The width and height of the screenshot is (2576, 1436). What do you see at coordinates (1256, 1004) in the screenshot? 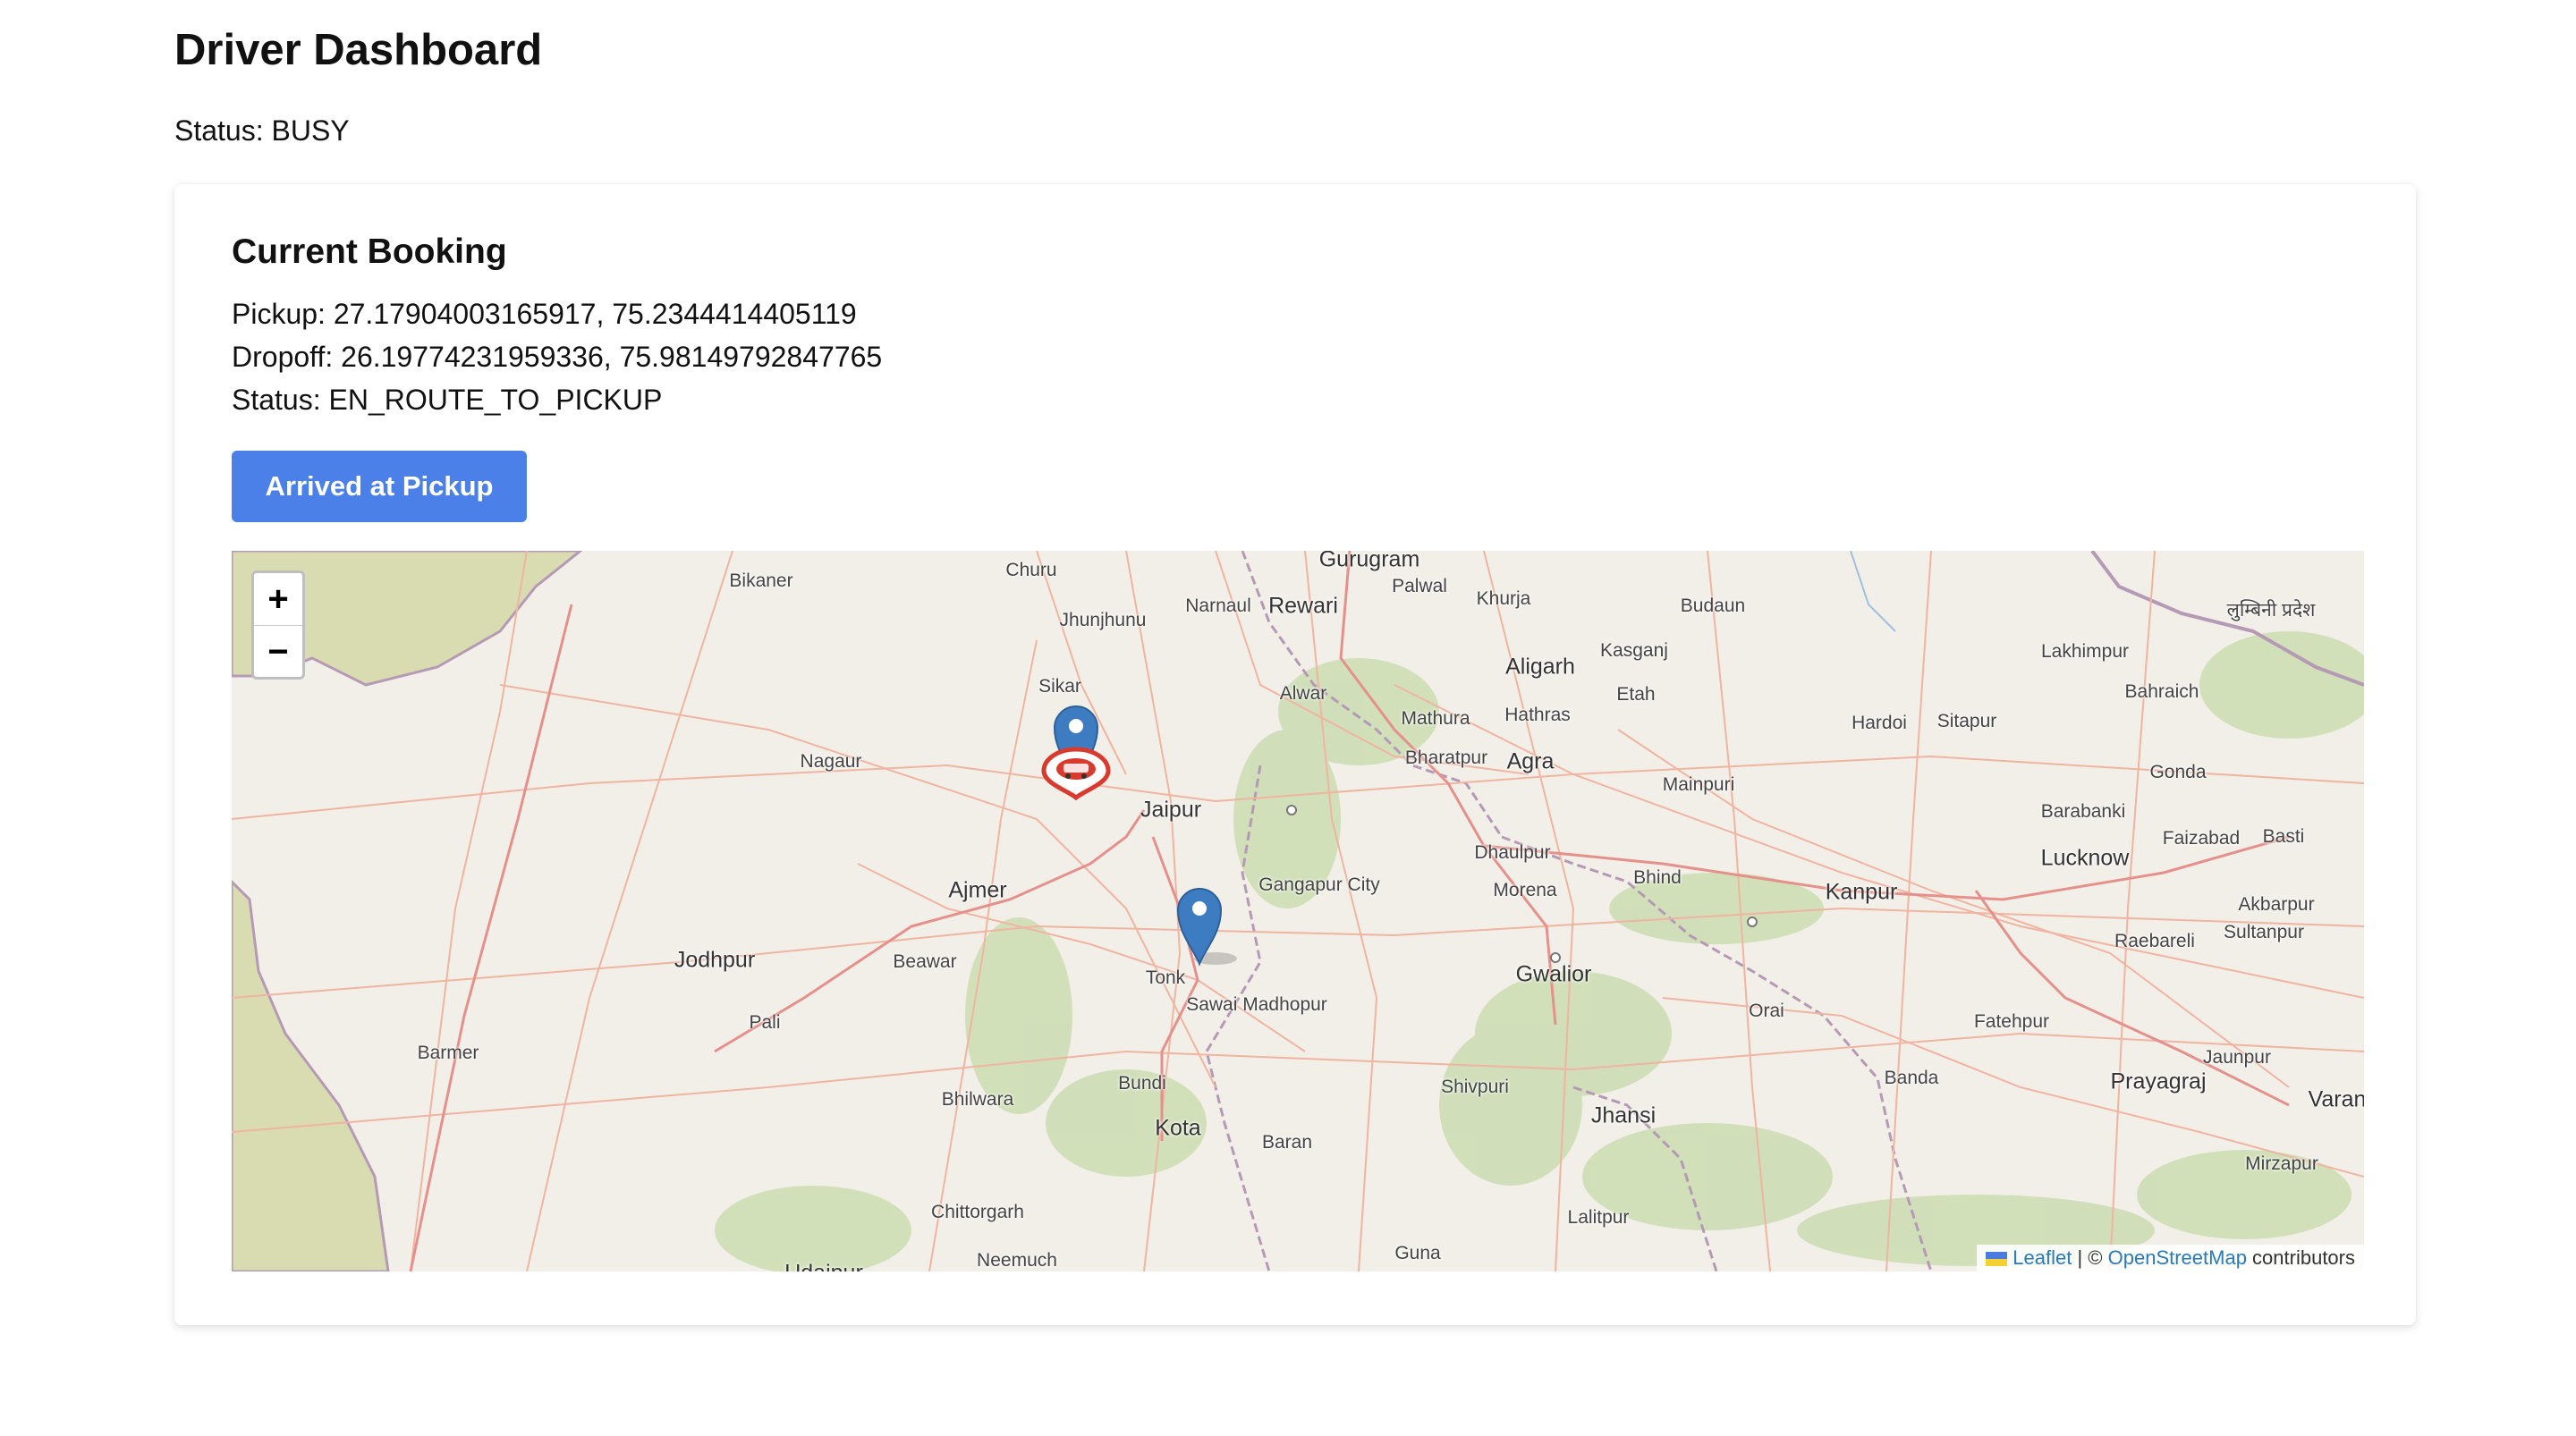
I see `place-label: Sawai Madhopur` at bounding box center [1256, 1004].